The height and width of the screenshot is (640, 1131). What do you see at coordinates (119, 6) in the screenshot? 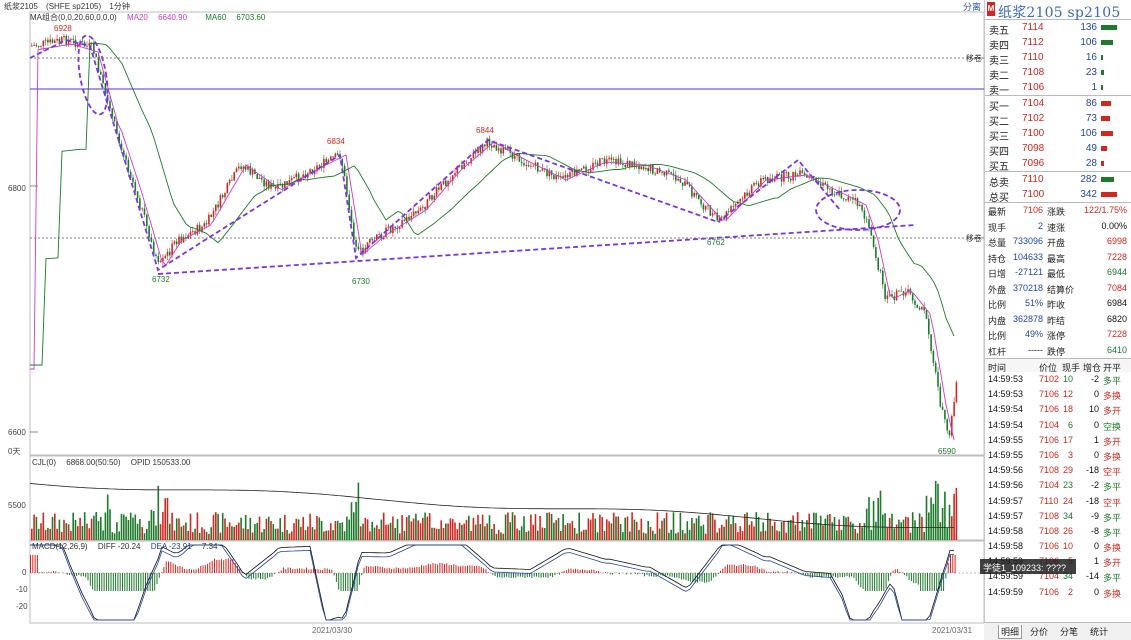
I see `period-selector: 1分钟` at bounding box center [119, 6].